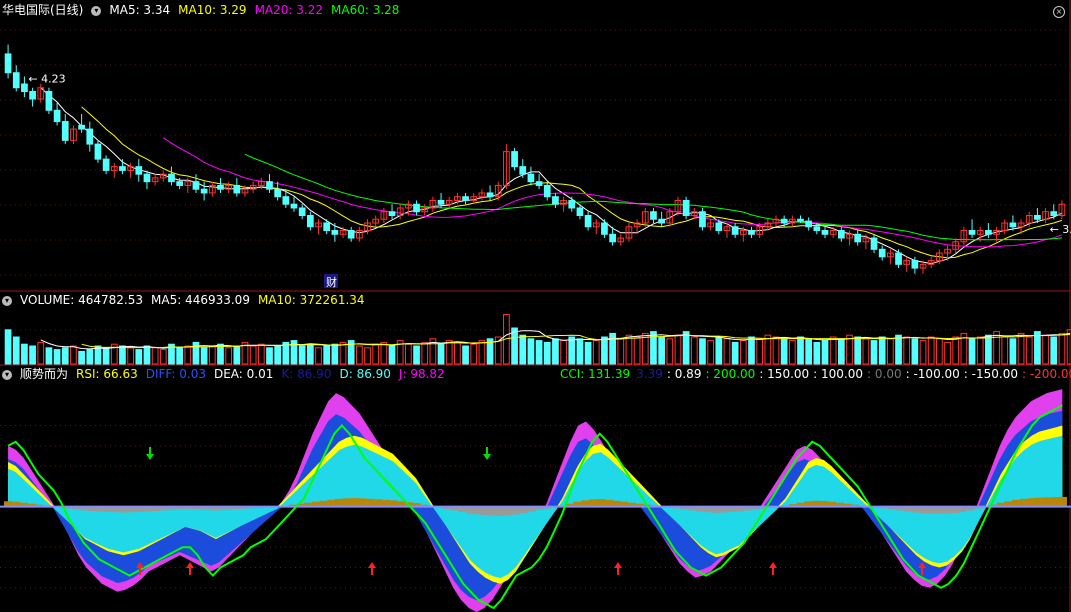 Image resolution: width=1071 pixels, height=612 pixels. Describe the element at coordinates (838, 374) in the screenshot. I see `level-100-label: : 100.00` at that location.